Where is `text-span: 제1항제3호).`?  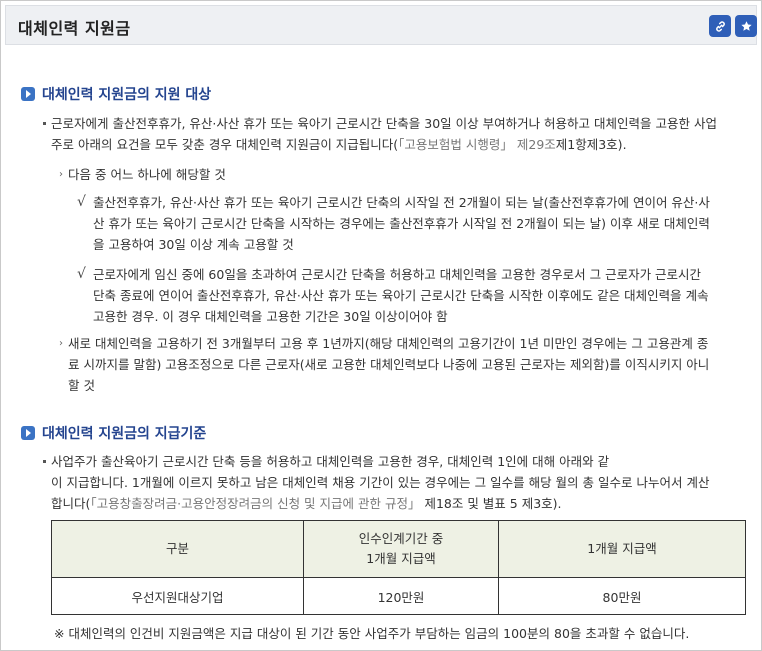
text-span: 제1항제3호). is located at coordinates (591, 144).